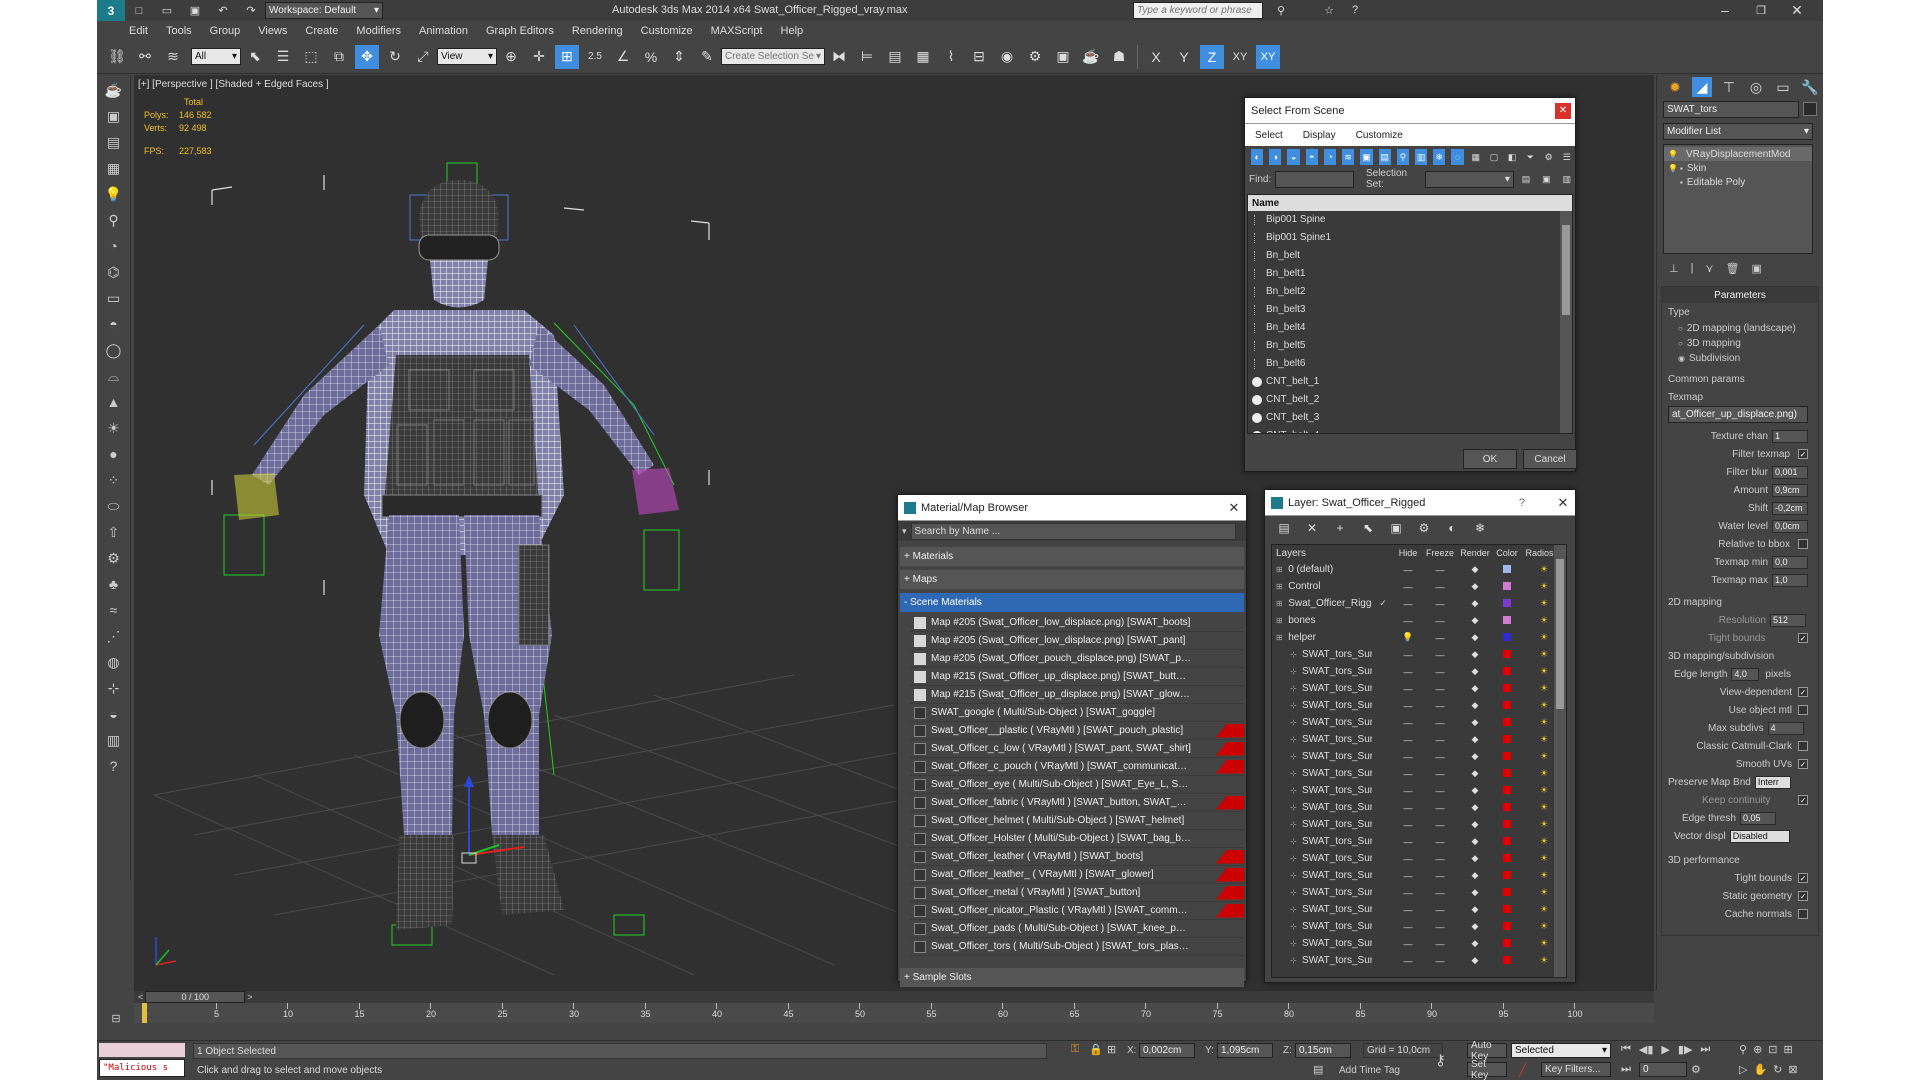  What do you see at coordinates (1269, 135) in the screenshot?
I see `menu-select: Select` at bounding box center [1269, 135].